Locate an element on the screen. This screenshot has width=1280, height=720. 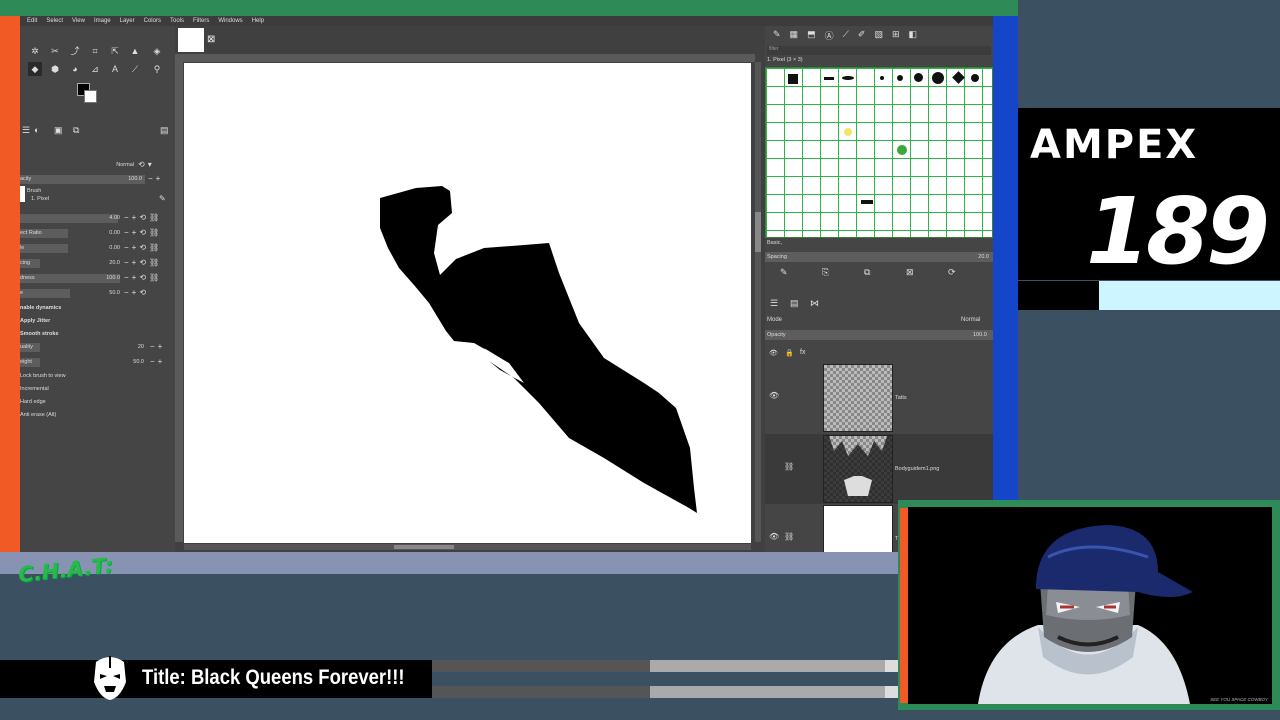
menu-colors: Colors is located at coordinates (152, 21).